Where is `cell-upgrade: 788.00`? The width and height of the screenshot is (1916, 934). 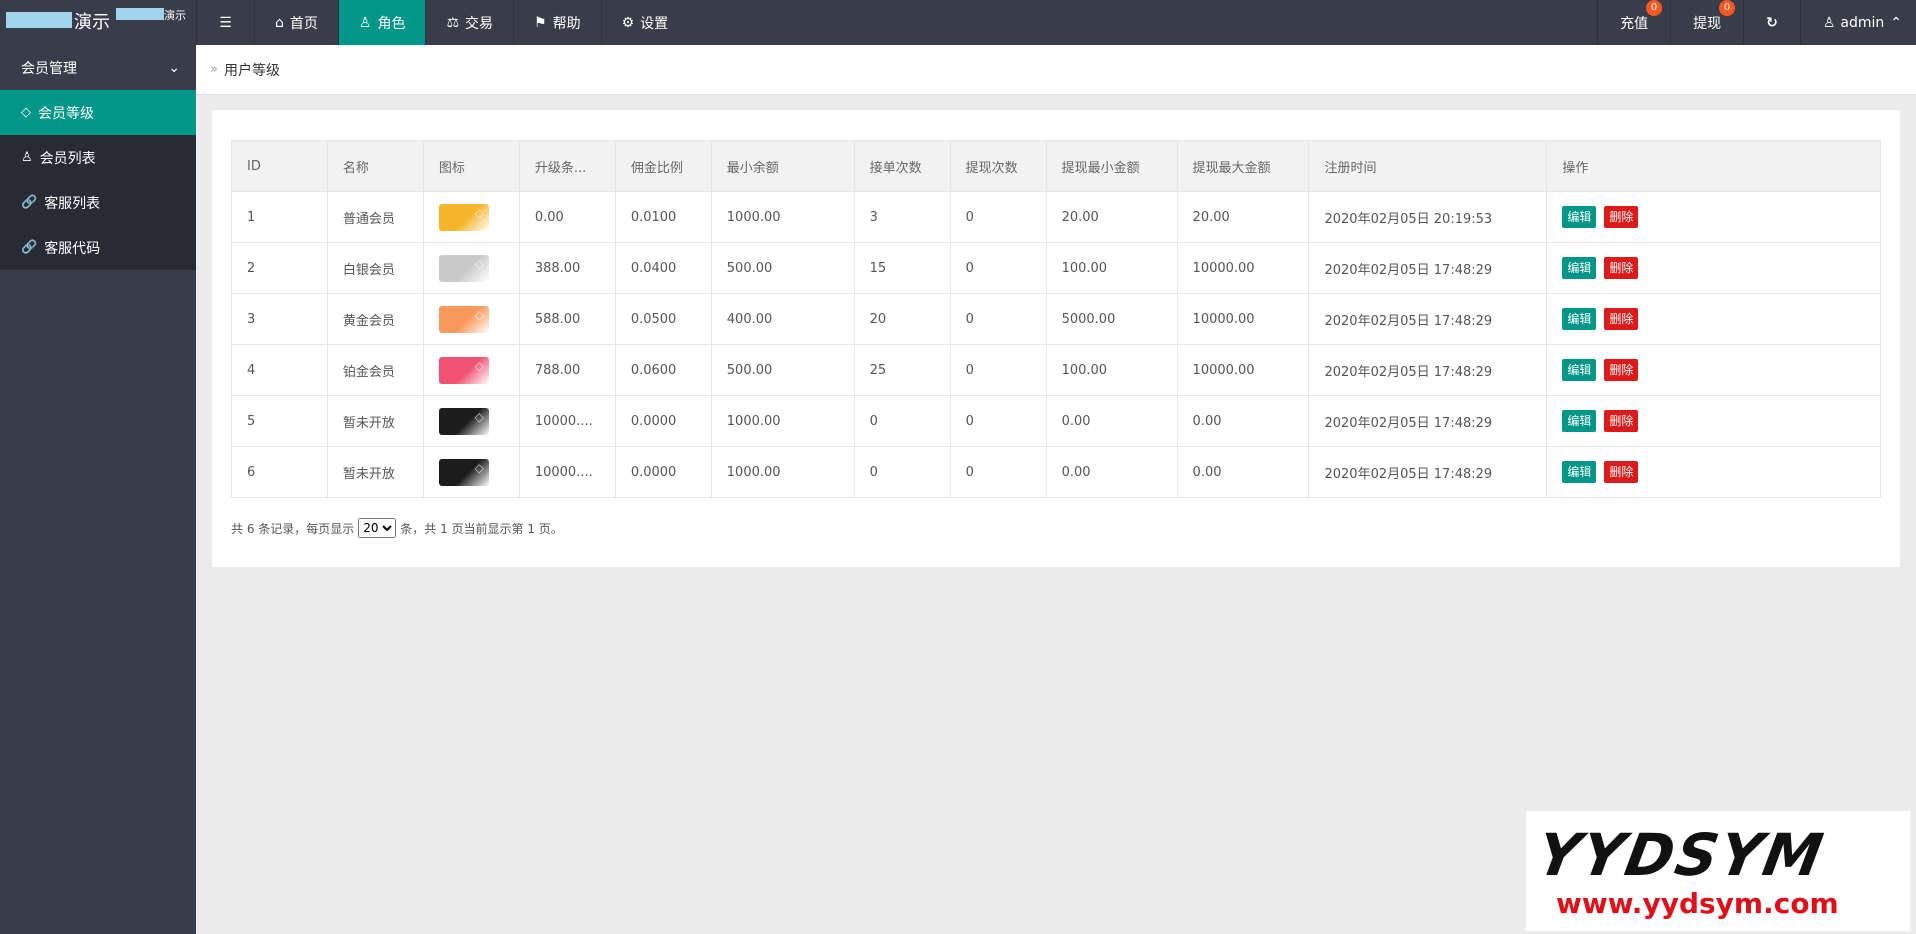 cell-upgrade: 788.00 is located at coordinates (567, 370).